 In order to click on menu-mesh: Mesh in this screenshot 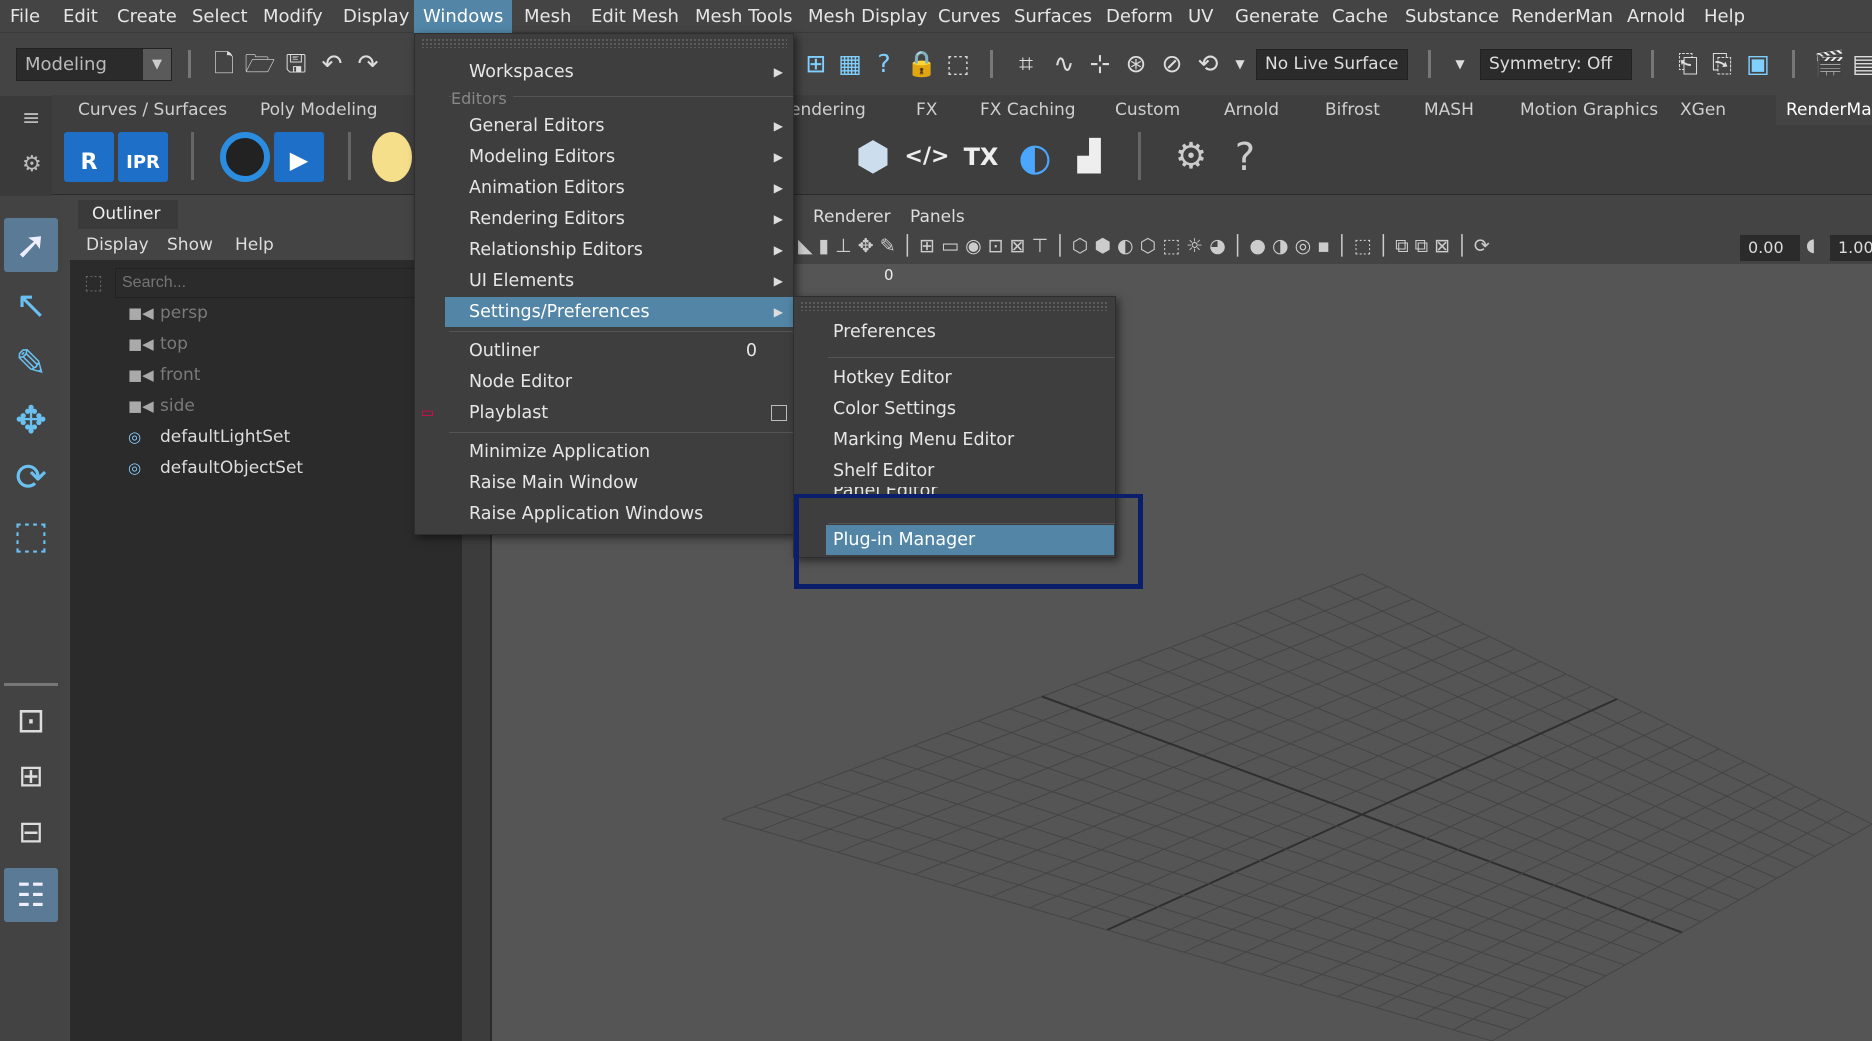, I will do `click(547, 16)`.